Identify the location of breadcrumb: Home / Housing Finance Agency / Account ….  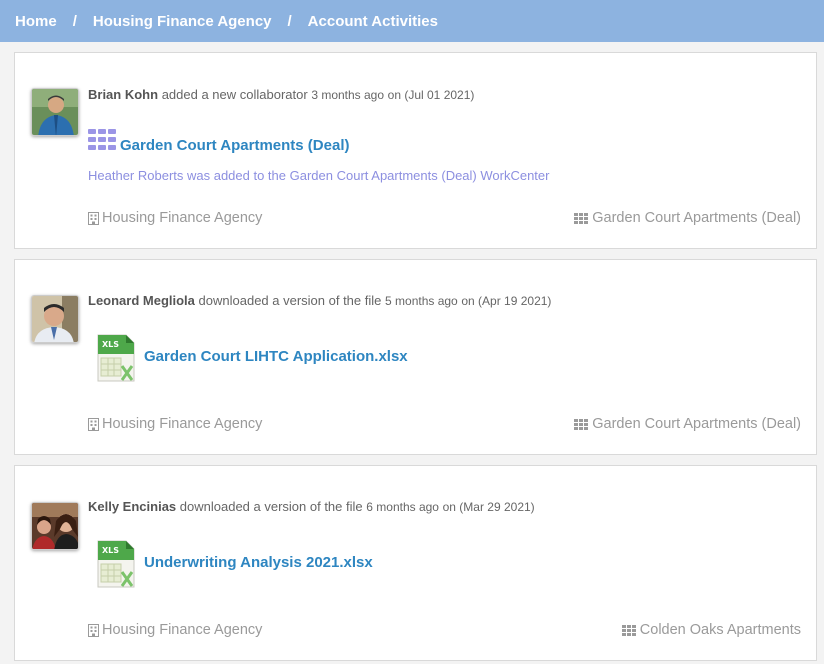
(412, 21).